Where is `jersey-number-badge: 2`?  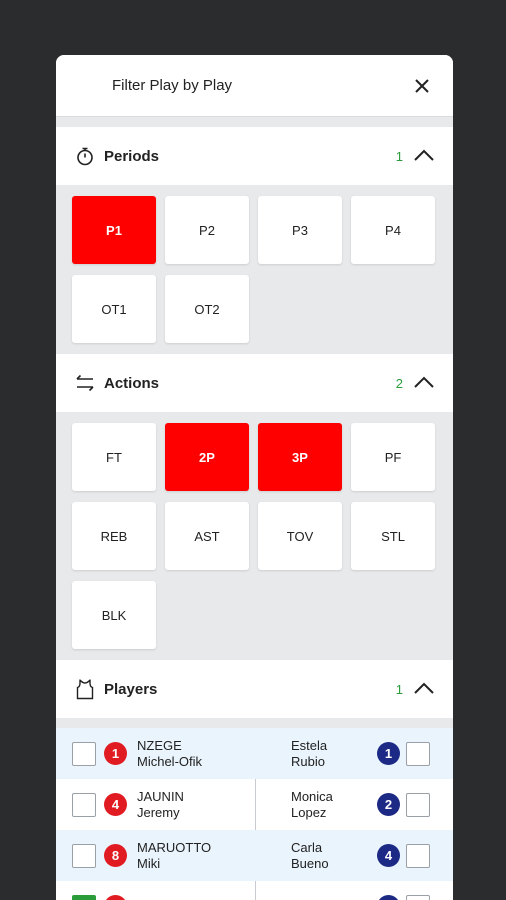
jersey-number-badge: 2 is located at coordinates (388, 804).